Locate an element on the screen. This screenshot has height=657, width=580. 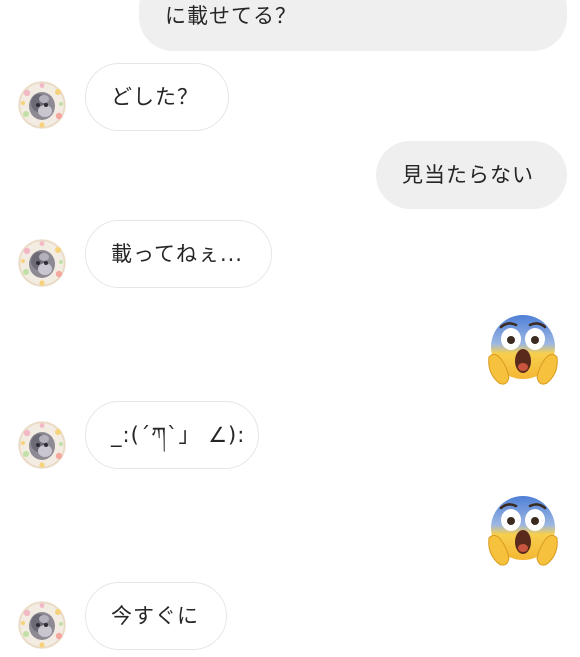
message-text: _:(´ཀ`」 ∠): is located at coordinates (178, 434).